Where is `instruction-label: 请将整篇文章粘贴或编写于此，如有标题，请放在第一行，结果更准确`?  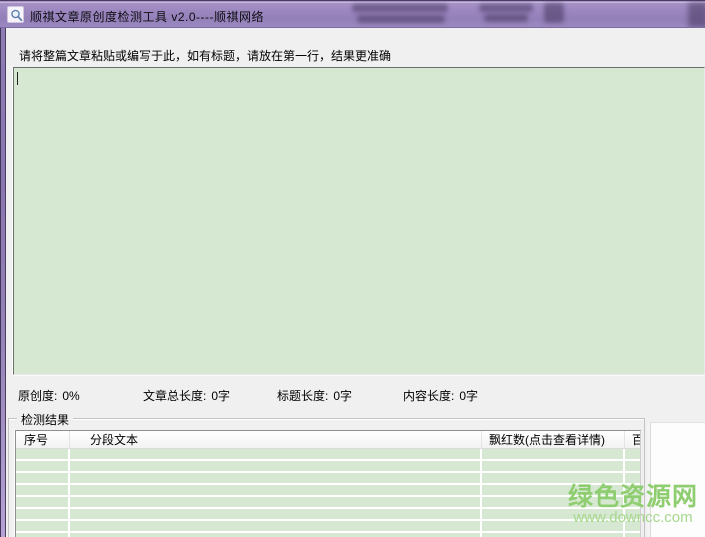 instruction-label: 请将整篇文章粘贴或编写于此，如有标题，请放在第一行，结果更准确 is located at coordinates (205, 56).